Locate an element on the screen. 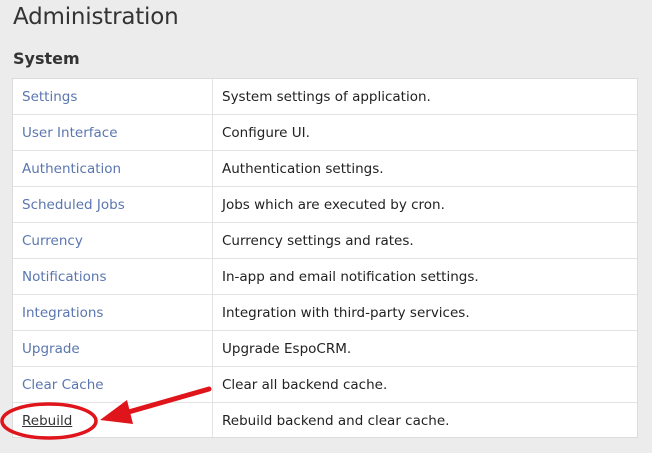 The height and width of the screenshot is (453, 652). upgrade-link: Upgrade is located at coordinates (51, 349).